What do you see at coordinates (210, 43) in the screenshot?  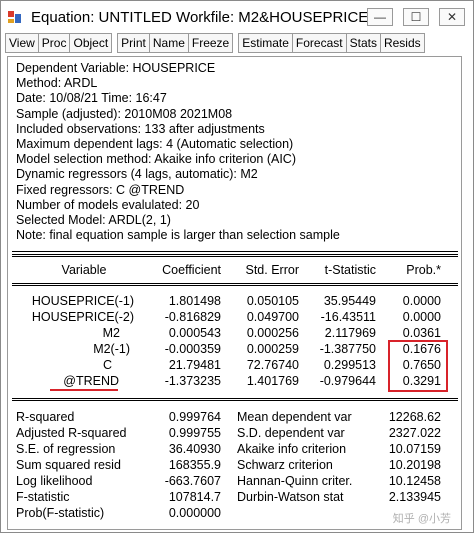 I see `freeze-button: Freeze` at bounding box center [210, 43].